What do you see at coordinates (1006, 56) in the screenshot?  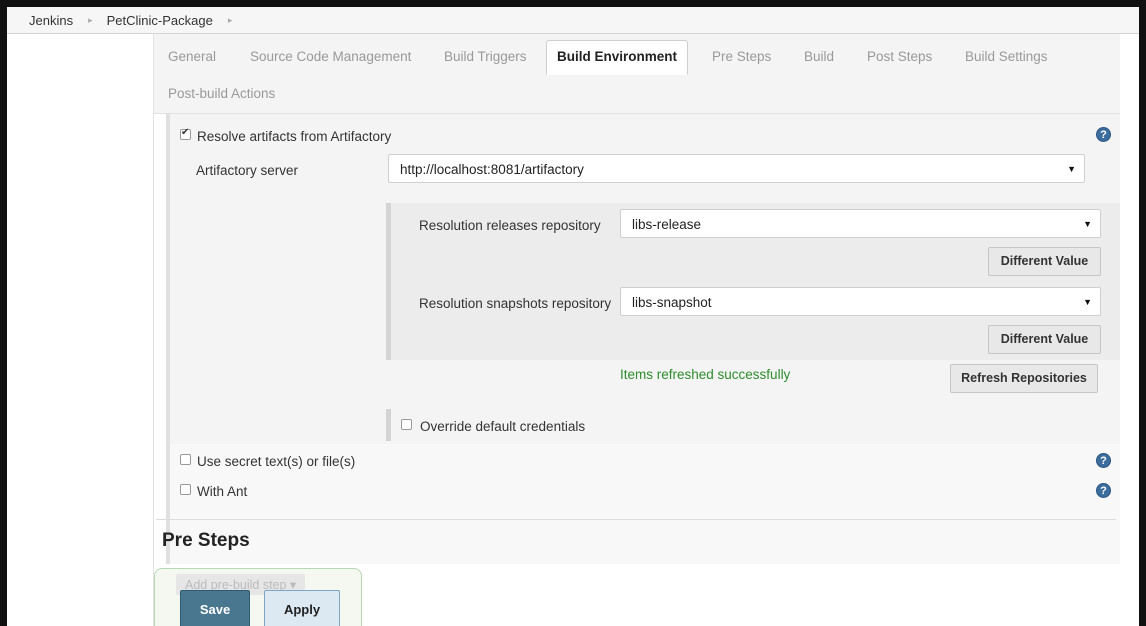 I see `tab-build-settings: Build Settings` at bounding box center [1006, 56].